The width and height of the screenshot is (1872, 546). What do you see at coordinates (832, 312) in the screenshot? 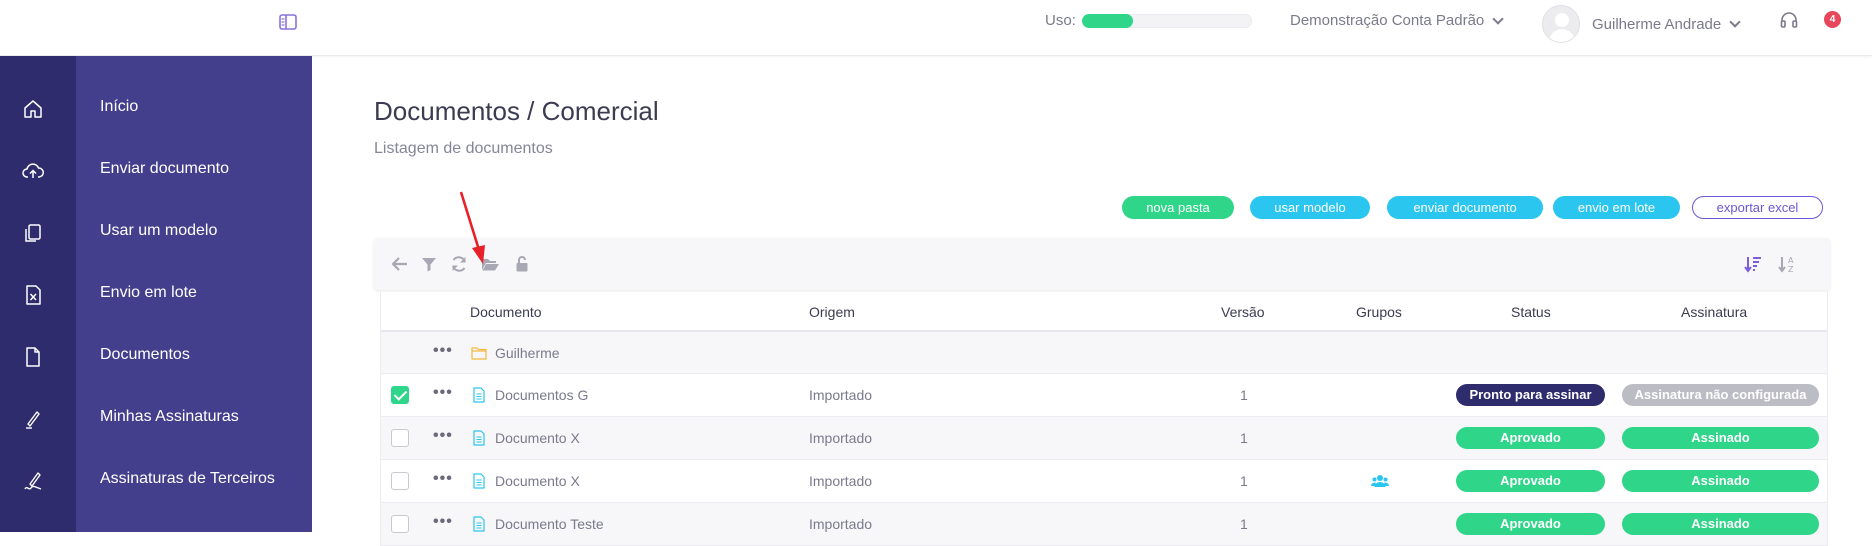
I see `column-header-origem: Origem` at bounding box center [832, 312].